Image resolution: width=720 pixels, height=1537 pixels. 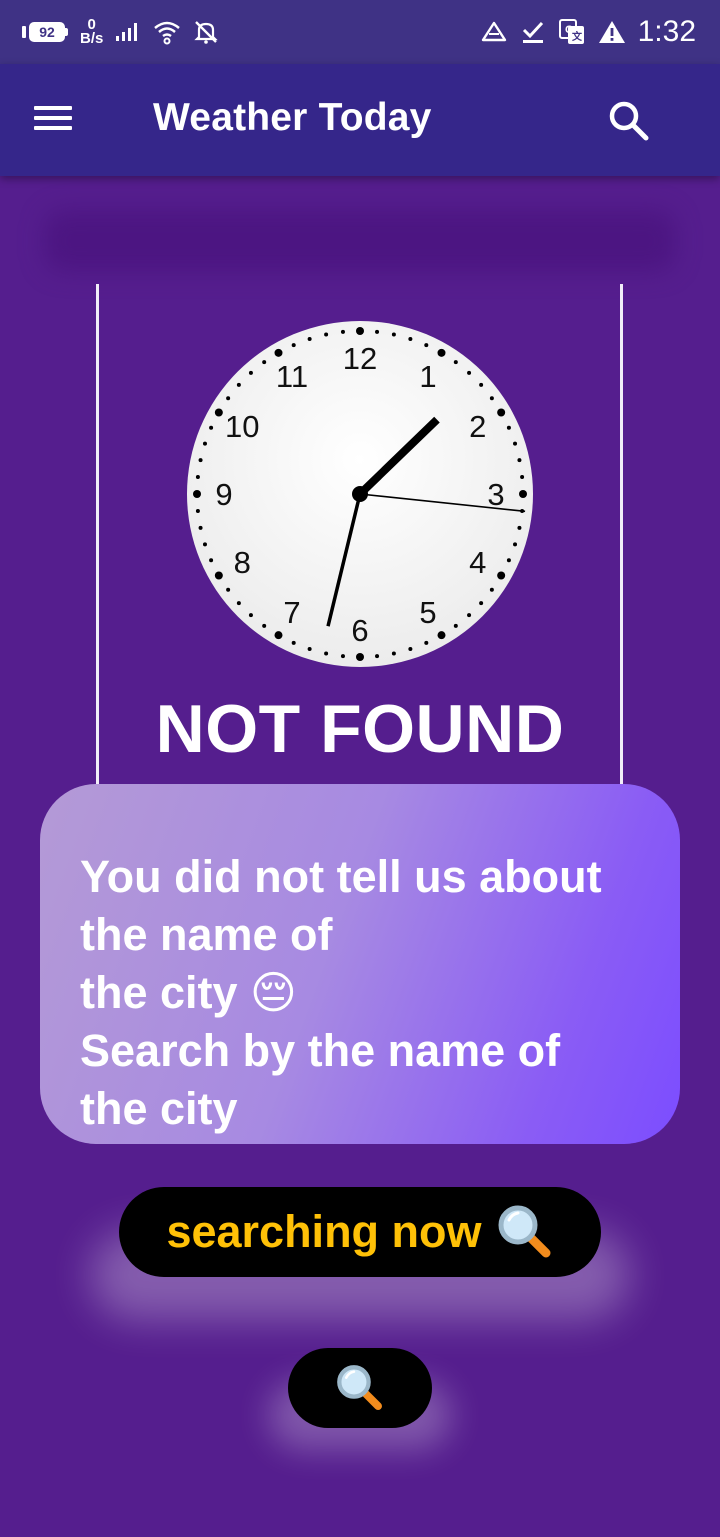 I want to click on wifi-icon, so click(x=167, y=32).